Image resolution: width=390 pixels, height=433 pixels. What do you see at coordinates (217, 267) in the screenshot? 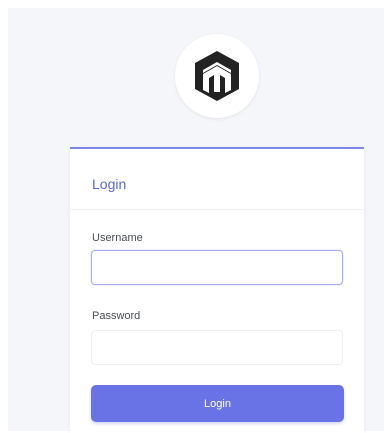
I see `username-input` at bounding box center [217, 267].